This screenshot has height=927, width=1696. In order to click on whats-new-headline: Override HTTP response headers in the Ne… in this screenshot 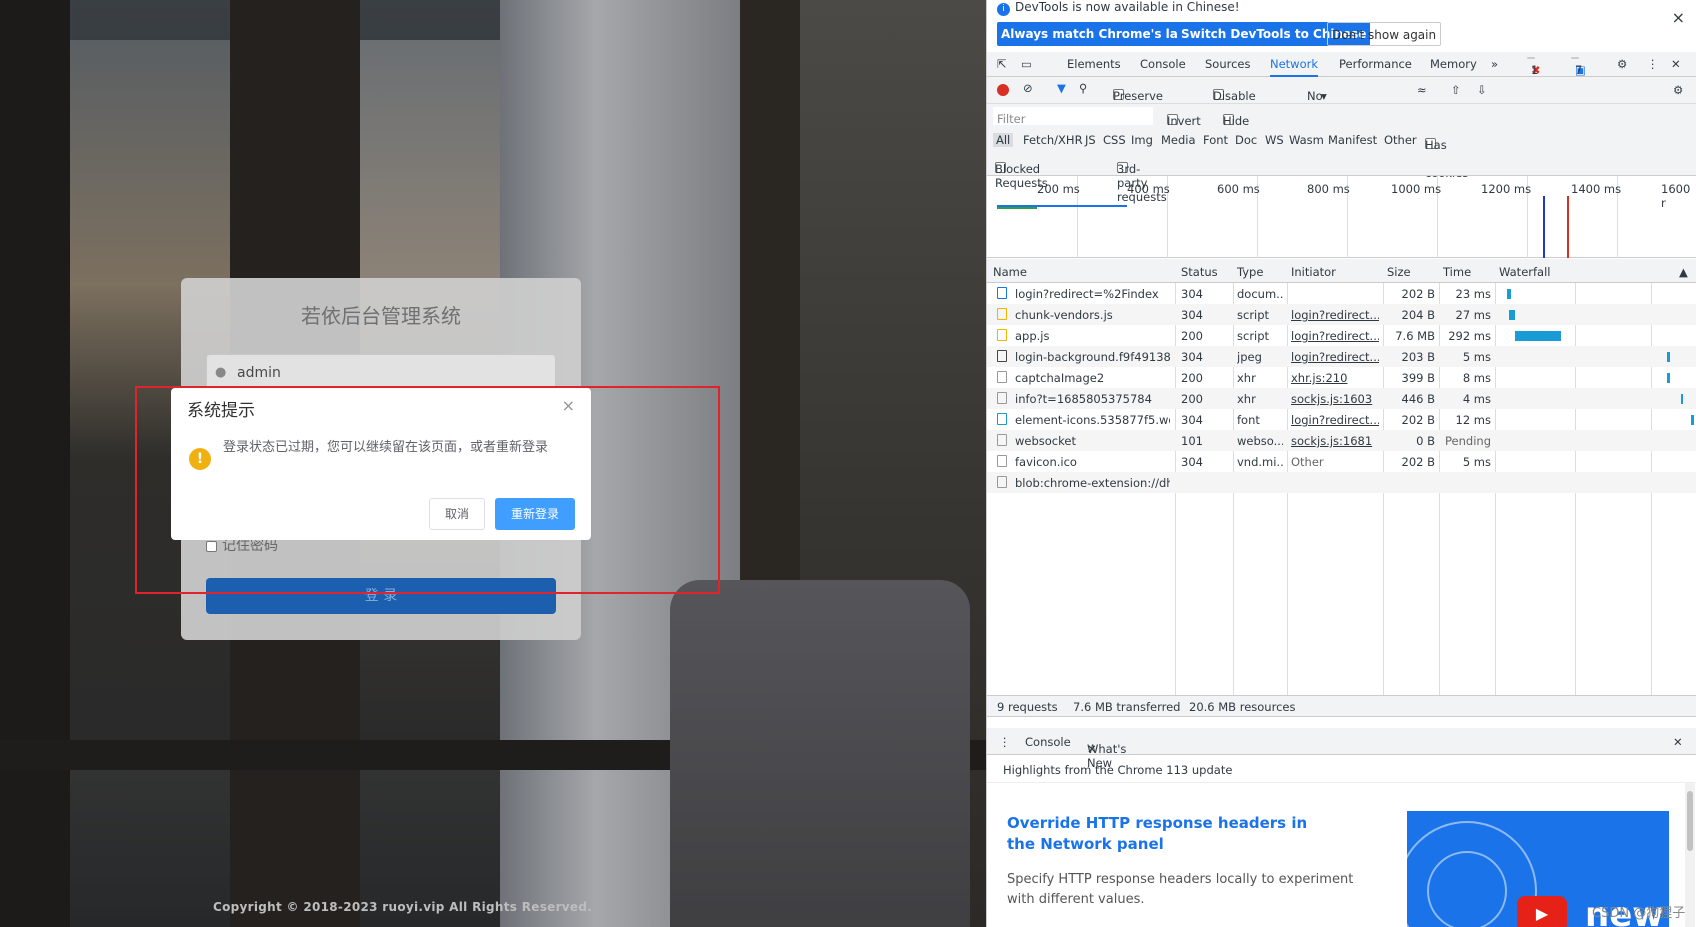, I will do `click(1172, 834)`.